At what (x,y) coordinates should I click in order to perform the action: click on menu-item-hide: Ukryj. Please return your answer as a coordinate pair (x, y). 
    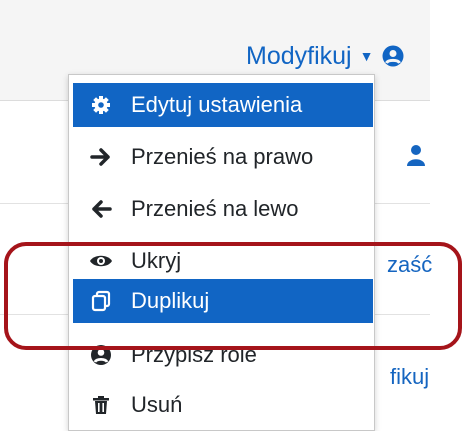
    Looking at the image, I should click on (223, 261).